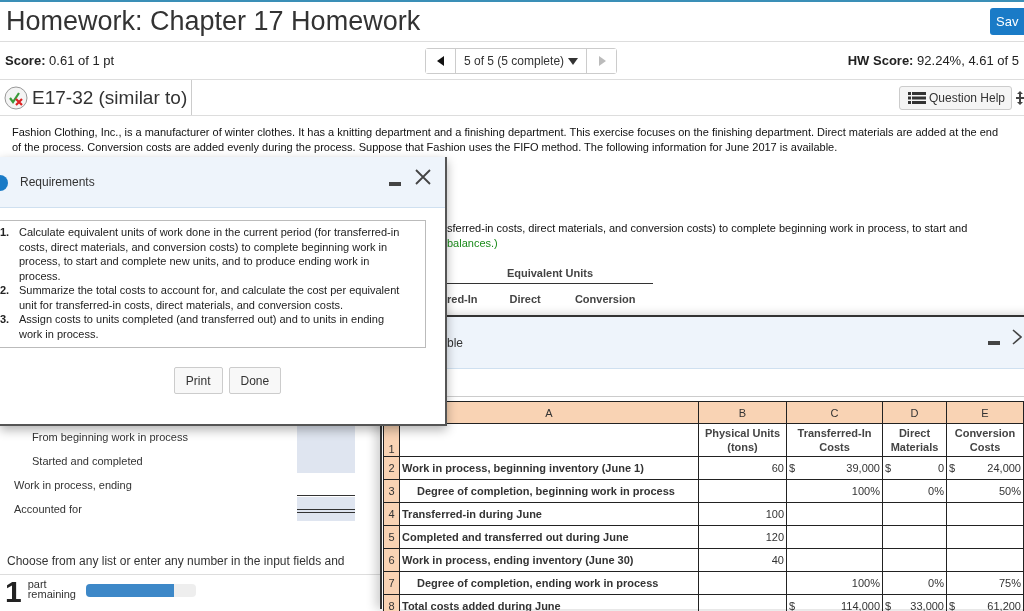 The image size is (1024, 611). What do you see at coordinates (391, 560) in the screenshot?
I see `row-number: 6` at bounding box center [391, 560].